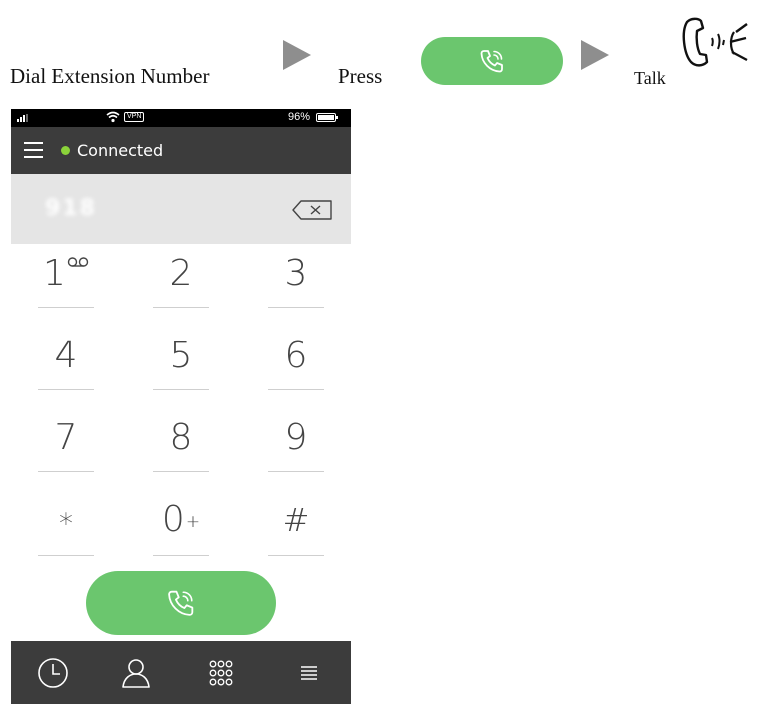  Describe the element at coordinates (327, 117) in the screenshot. I see `battery-icon` at that location.